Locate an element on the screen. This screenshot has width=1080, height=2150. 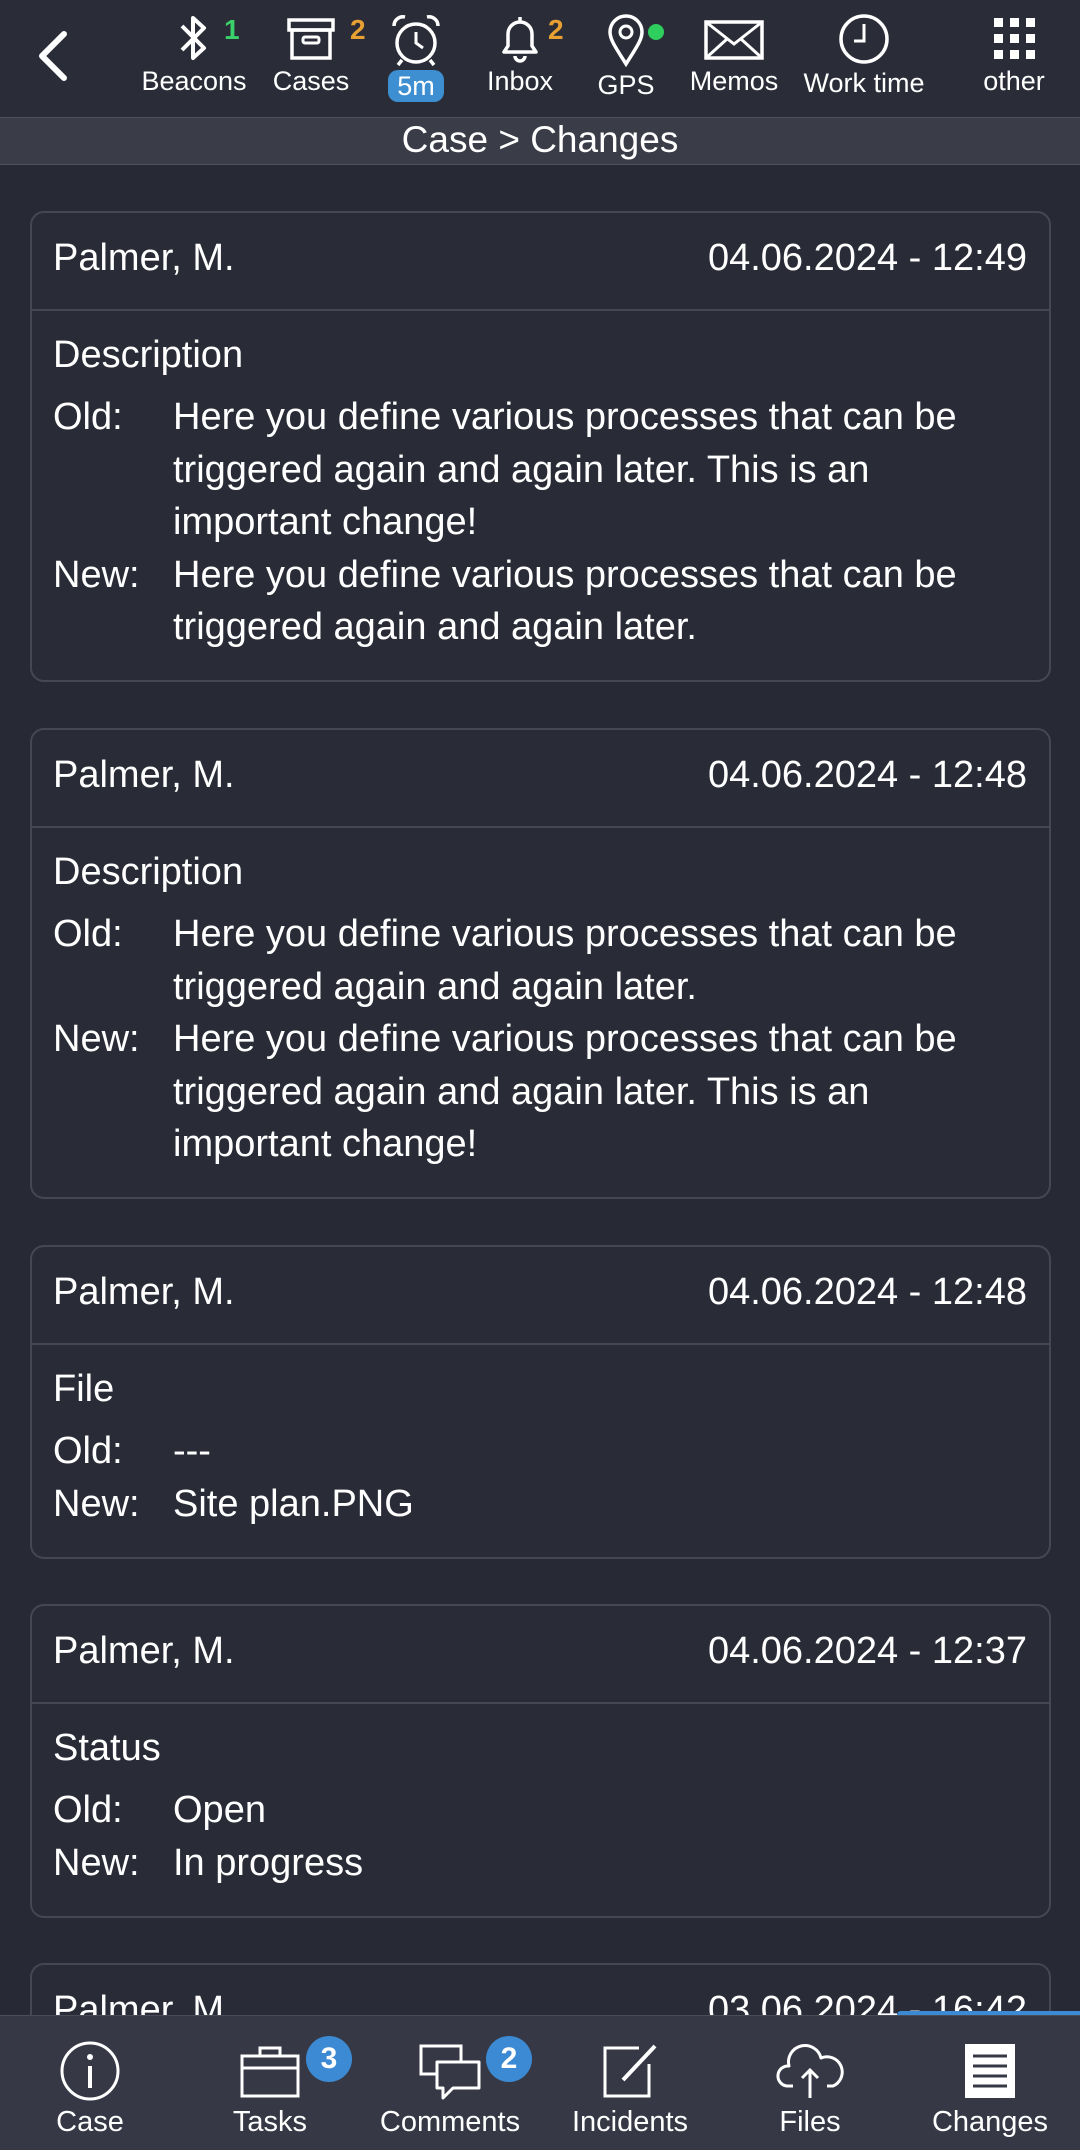
chevron-left-icon is located at coordinates (53, 56).